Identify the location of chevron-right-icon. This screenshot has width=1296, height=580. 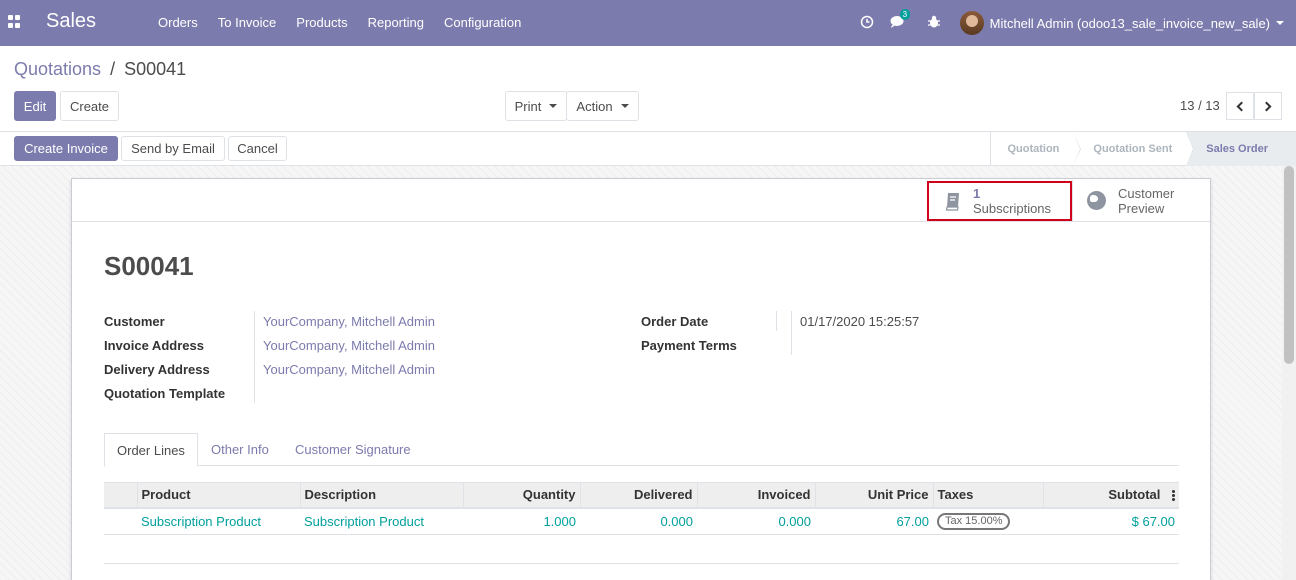
(1266, 106).